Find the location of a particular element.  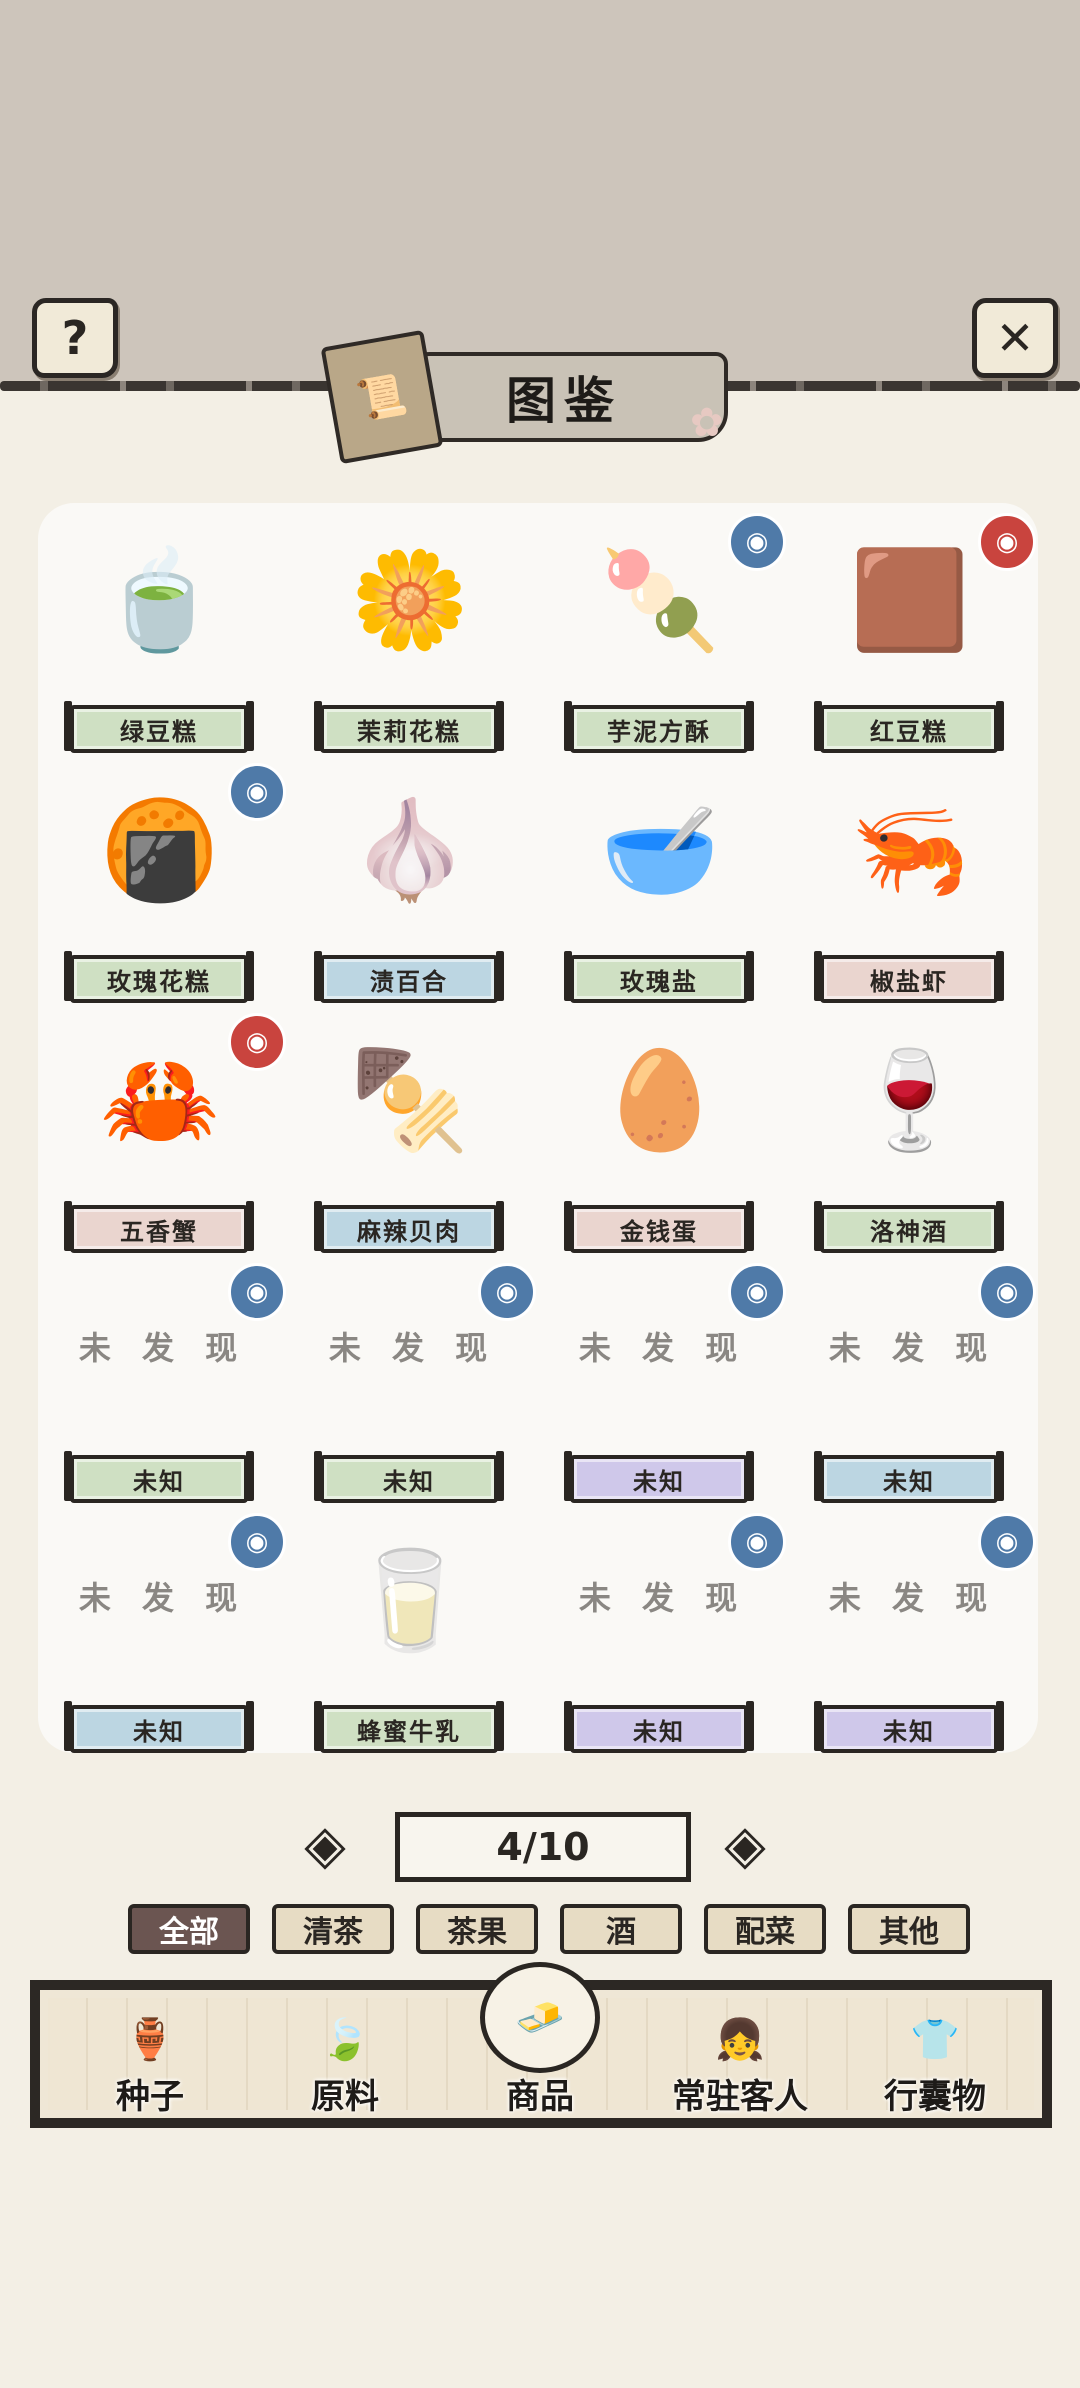

item-name-tag: 玫瑰盐 is located at coordinates (659, 977).